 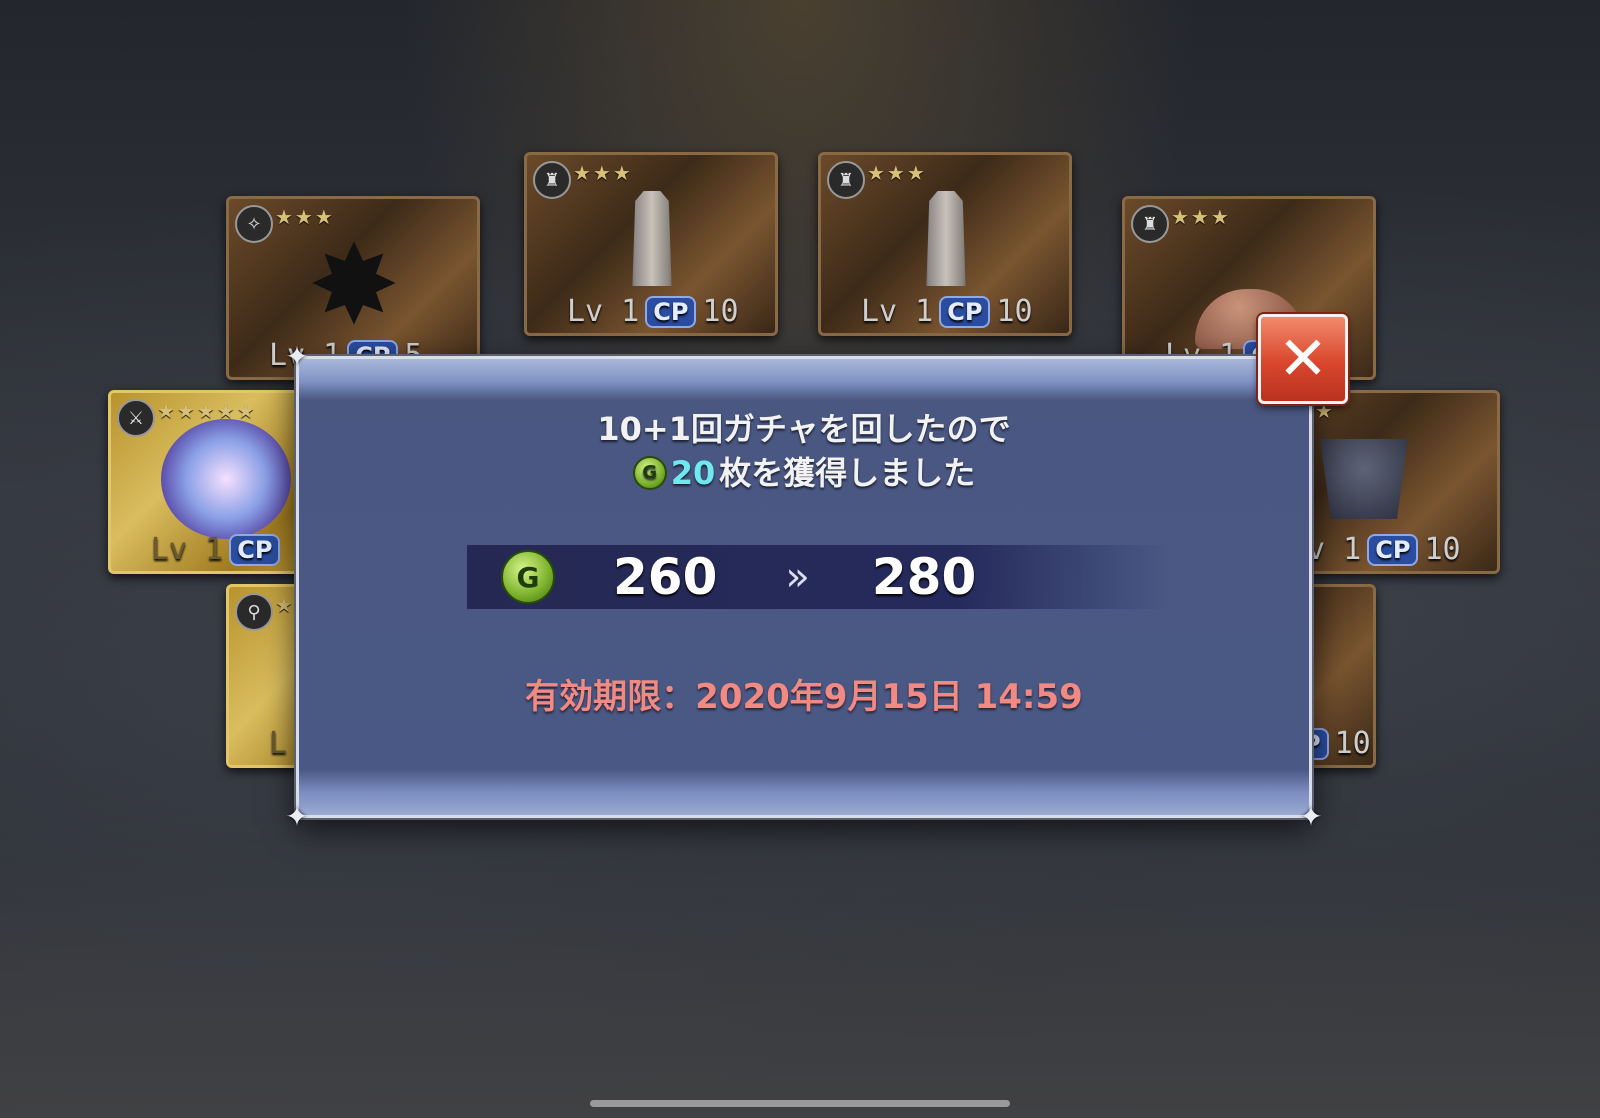 I want to click on rarity-stars: ★★★★★, so click(x=207, y=411).